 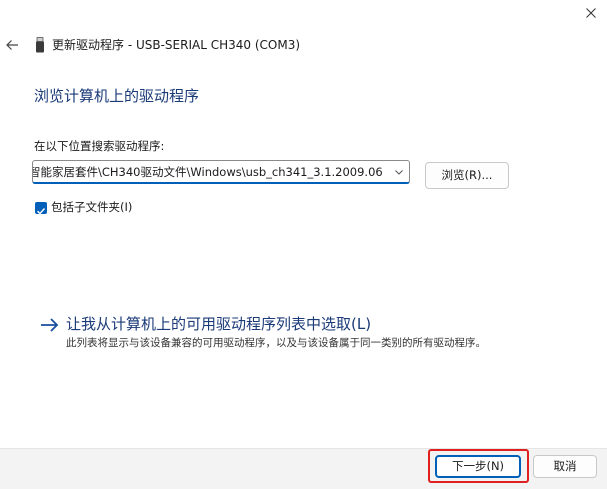 I want to click on cancel-button: 取消, so click(x=565, y=466).